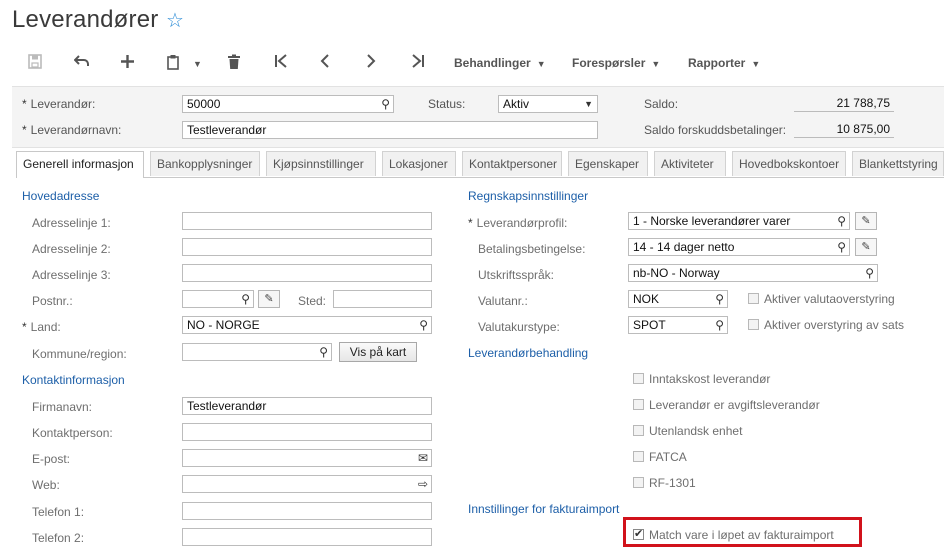  Describe the element at coordinates (281, 62) in the screenshot. I see `first-record-icon` at that location.